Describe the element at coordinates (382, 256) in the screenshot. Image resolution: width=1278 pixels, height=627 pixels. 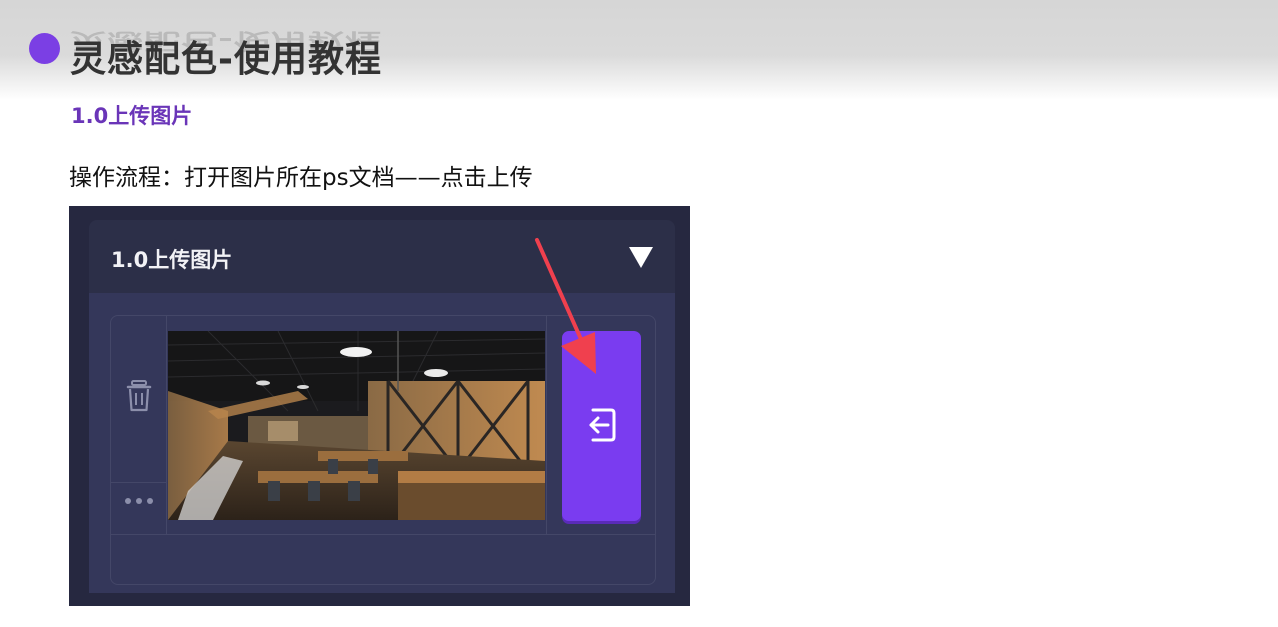
I see `panel-header: 1.0上传图片` at that location.